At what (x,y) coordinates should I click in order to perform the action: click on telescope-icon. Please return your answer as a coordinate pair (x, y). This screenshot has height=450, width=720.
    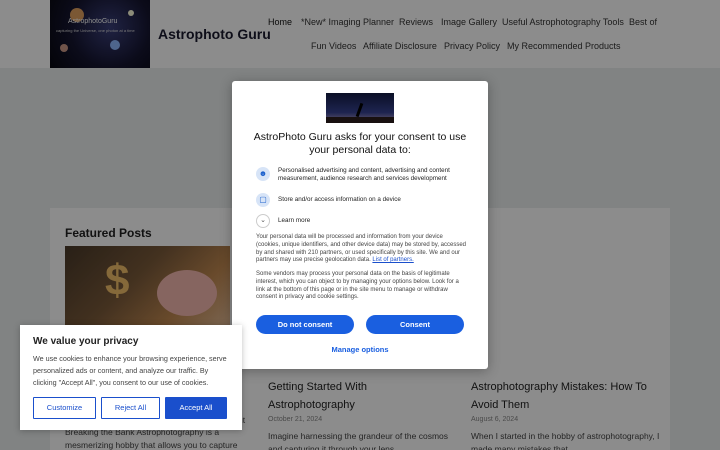
    Looking at the image, I should click on (359, 110).